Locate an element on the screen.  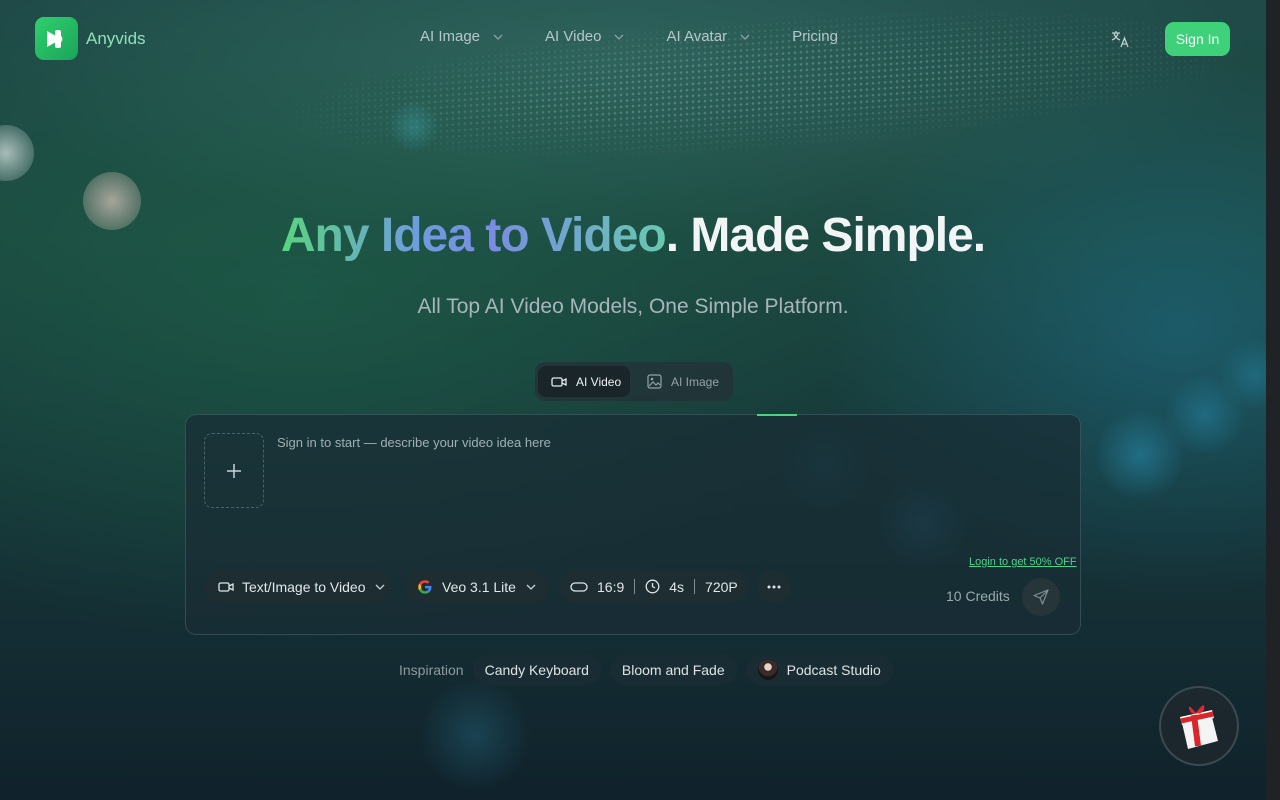
nav-ai-video: AI Video is located at coordinates (584, 36).